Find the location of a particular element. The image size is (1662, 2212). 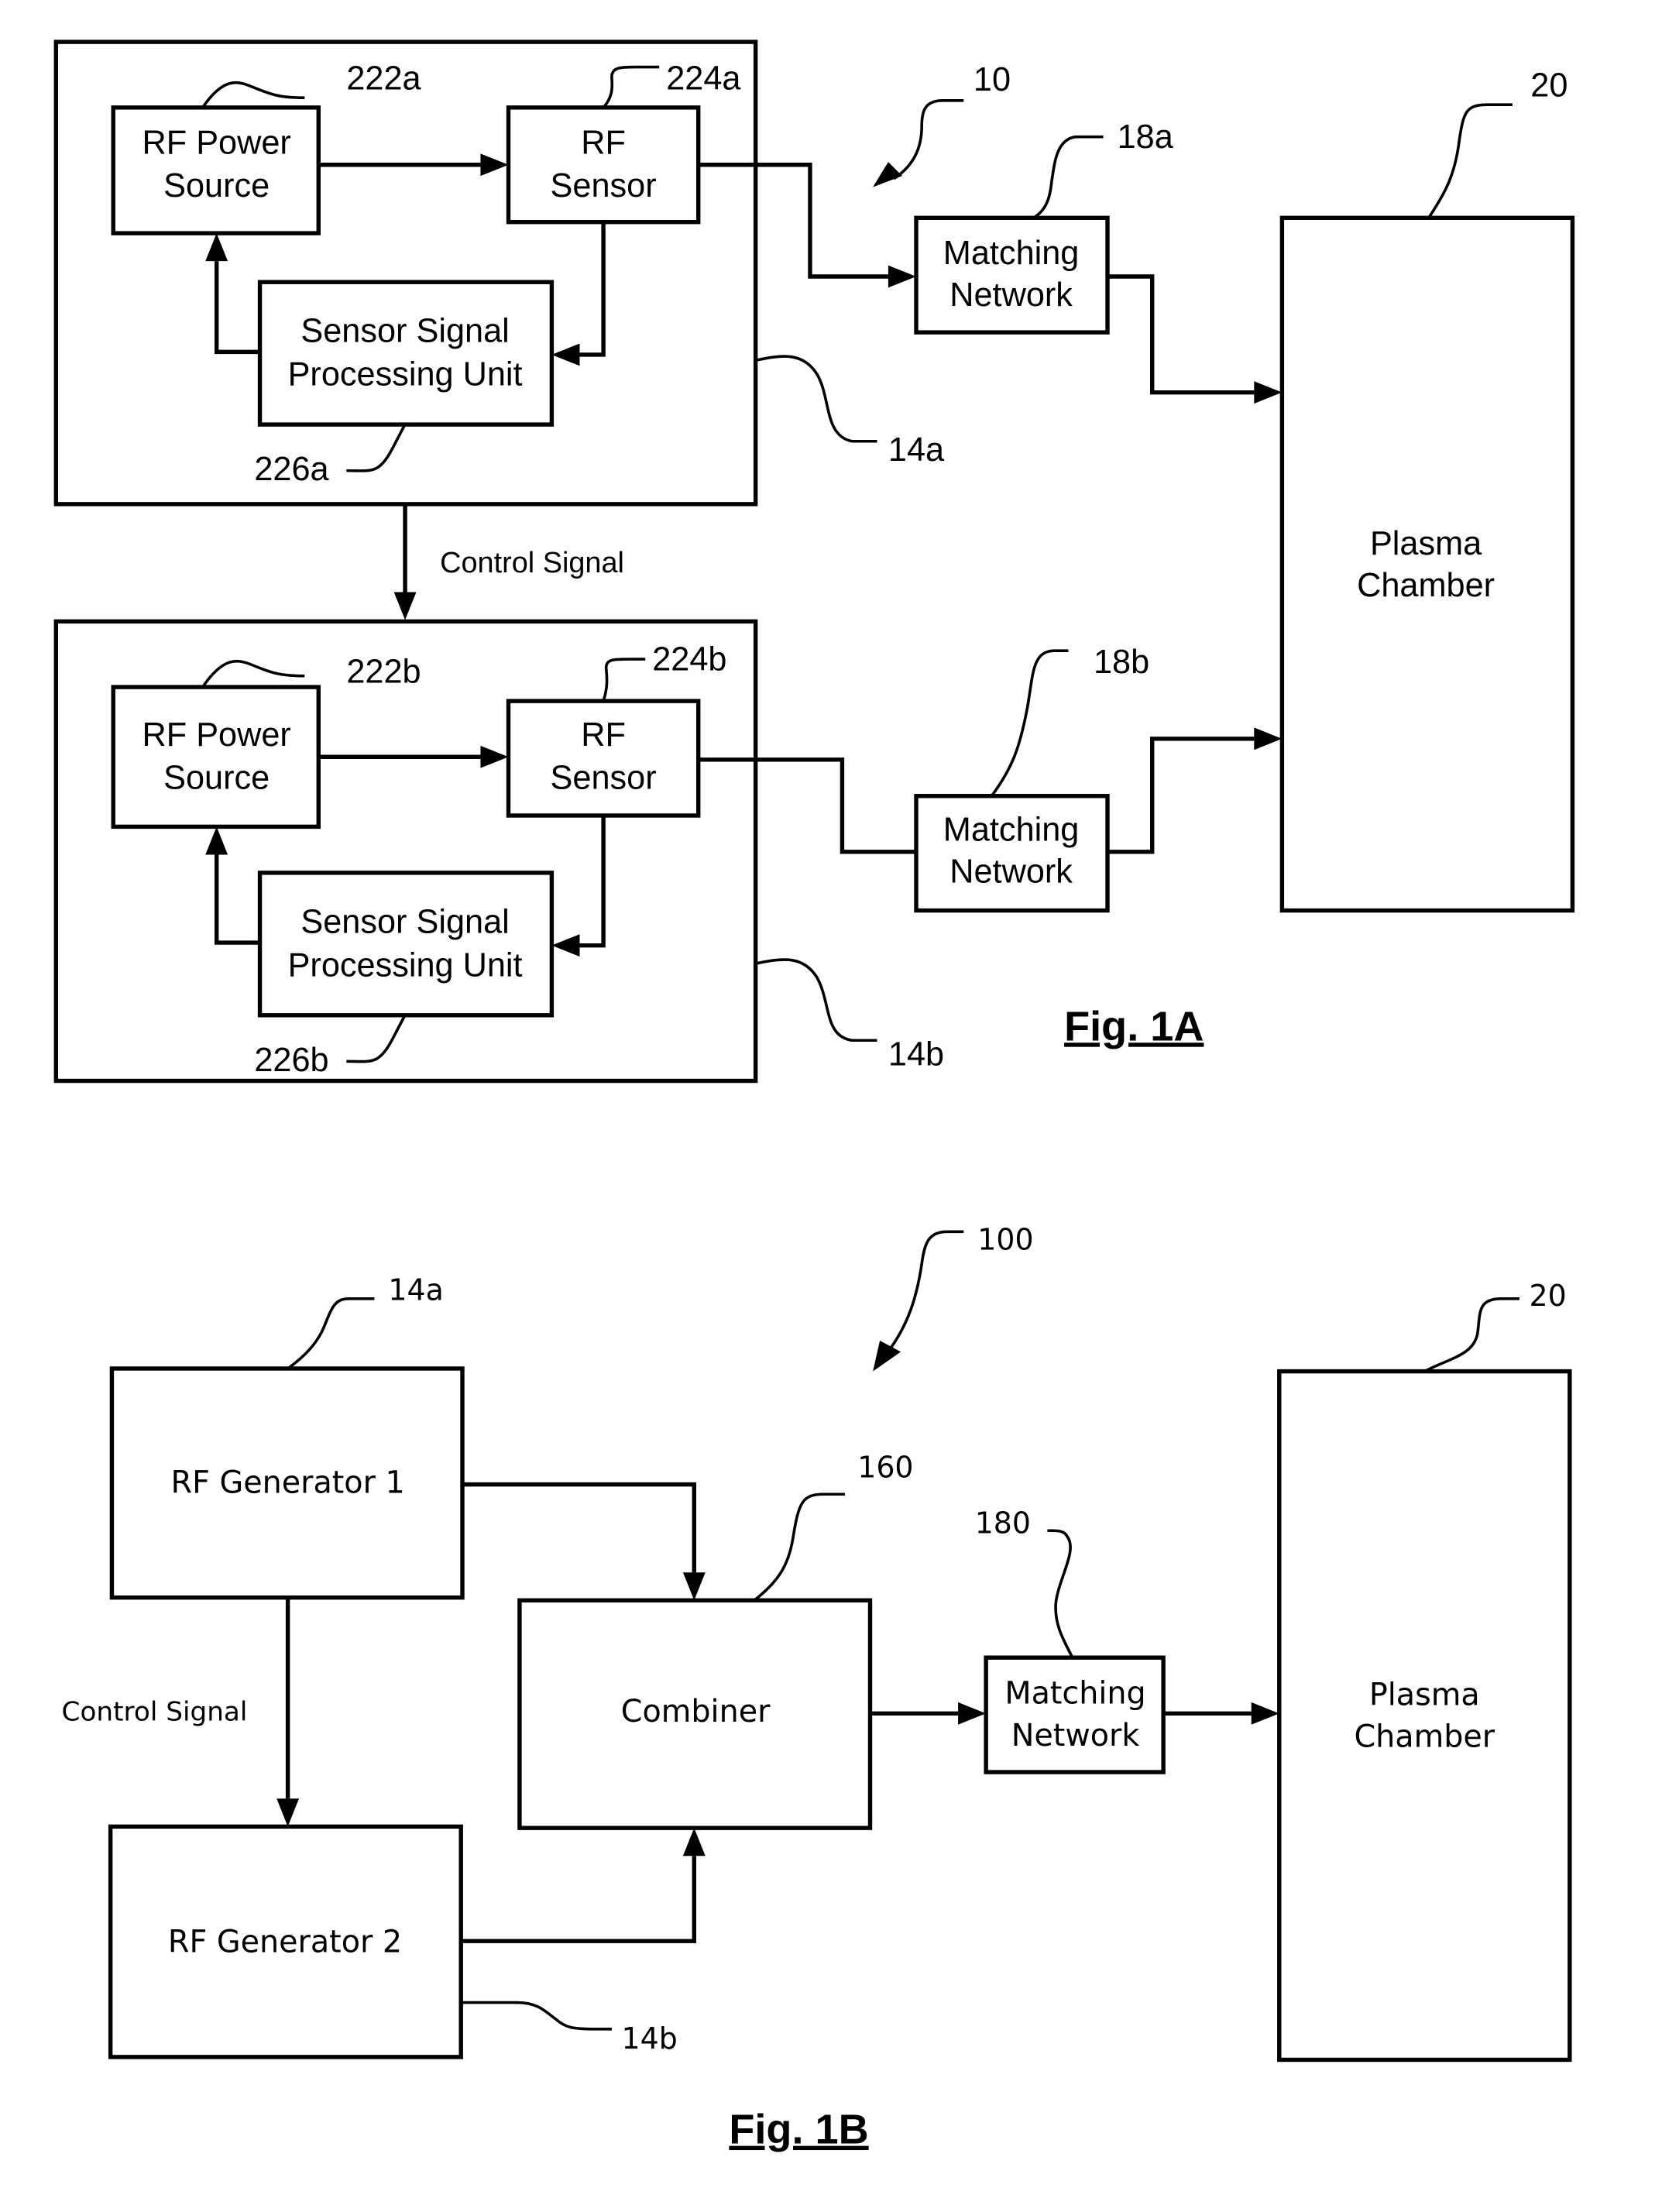

leader-14a is located at coordinates (816, 399).